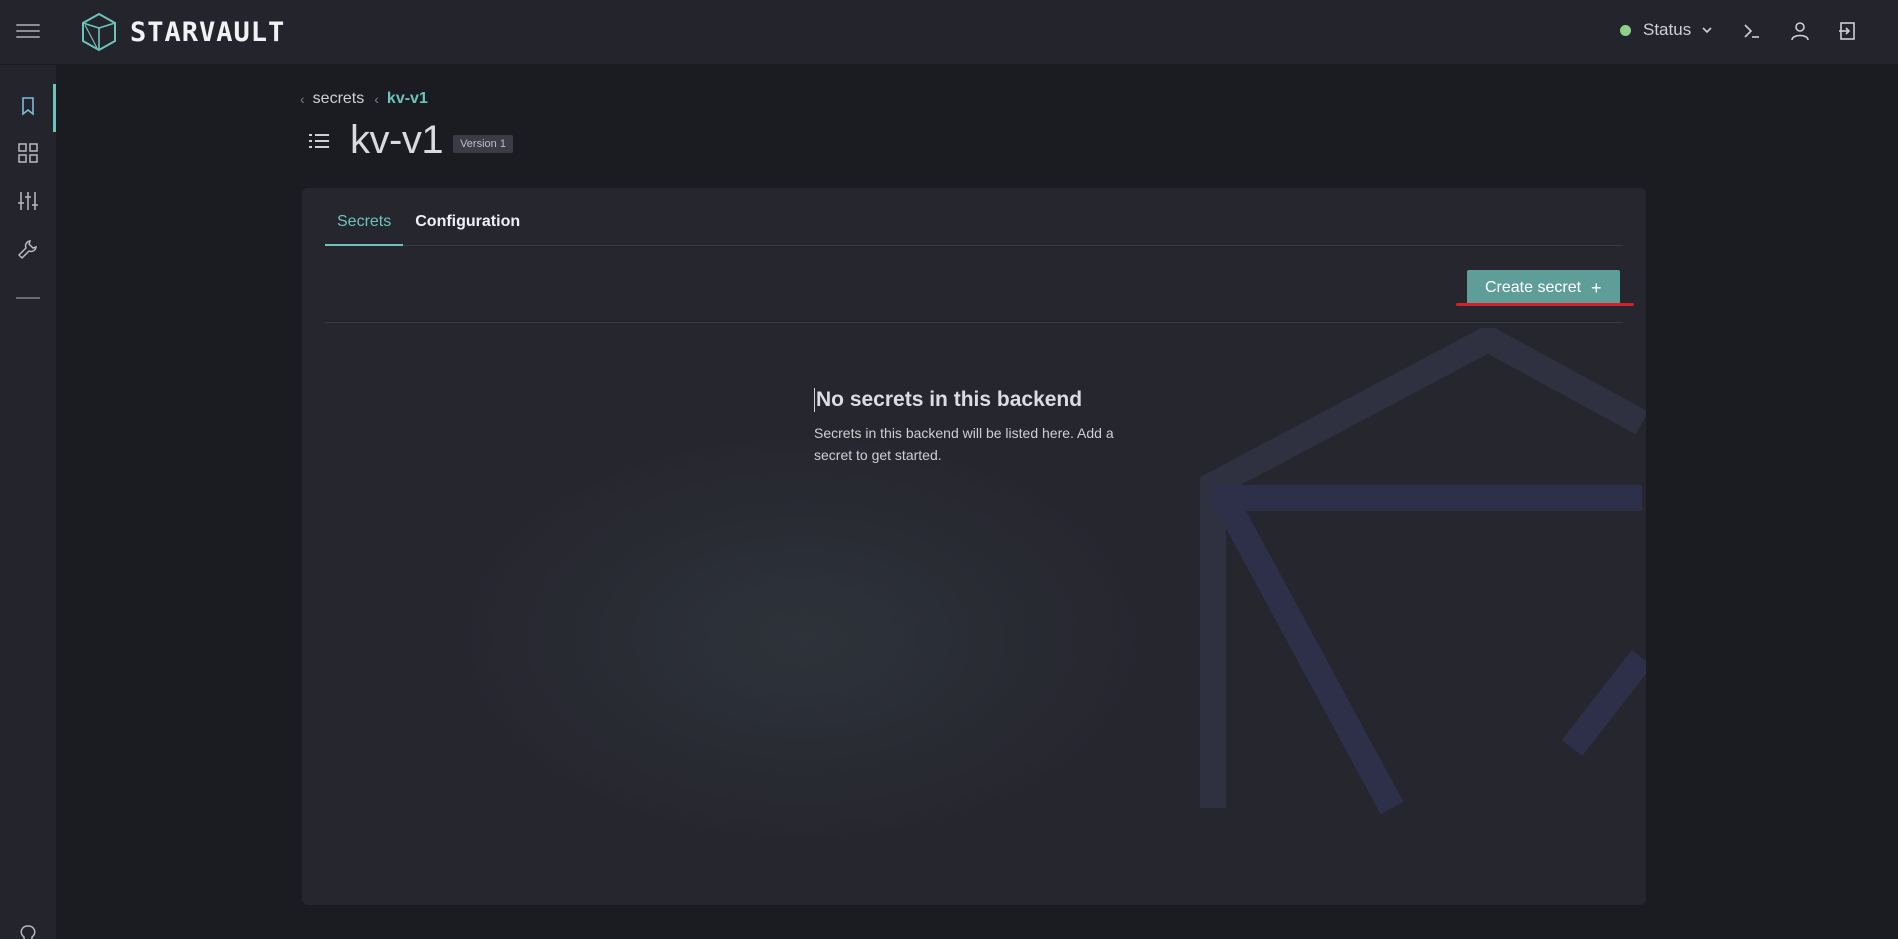 The width and height of the screenshot is (1898, 939). What do you see at coordinates (974, 322) in the screenshot?
I see `toolbar-divider` at bounding box center [974, 322].